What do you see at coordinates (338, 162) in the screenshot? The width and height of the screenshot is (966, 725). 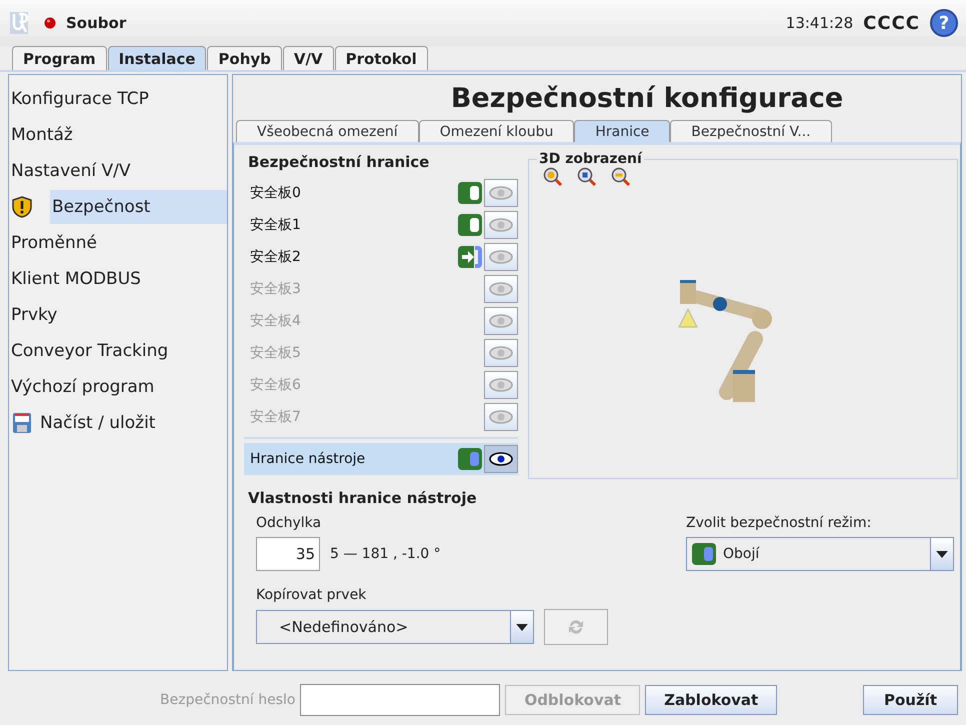 I see `section-heading: Bezpečnostní hranice` at bounding box center [338, 162].